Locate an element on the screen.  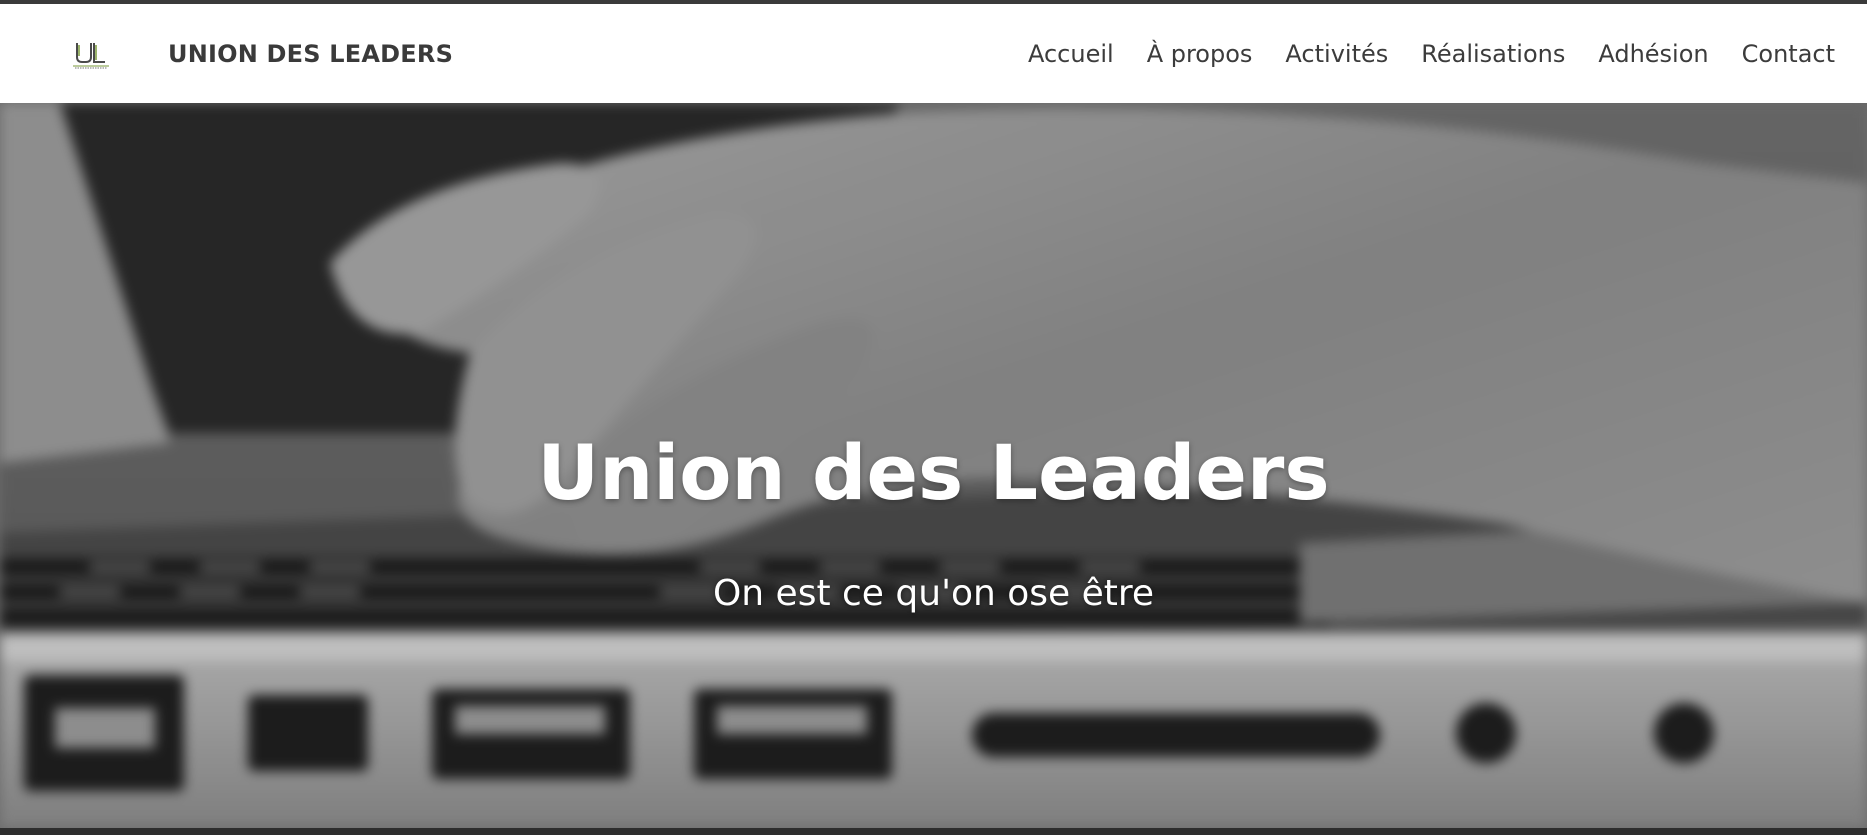
nav-accueil: Accueil is located at coordinates (1071, 54).